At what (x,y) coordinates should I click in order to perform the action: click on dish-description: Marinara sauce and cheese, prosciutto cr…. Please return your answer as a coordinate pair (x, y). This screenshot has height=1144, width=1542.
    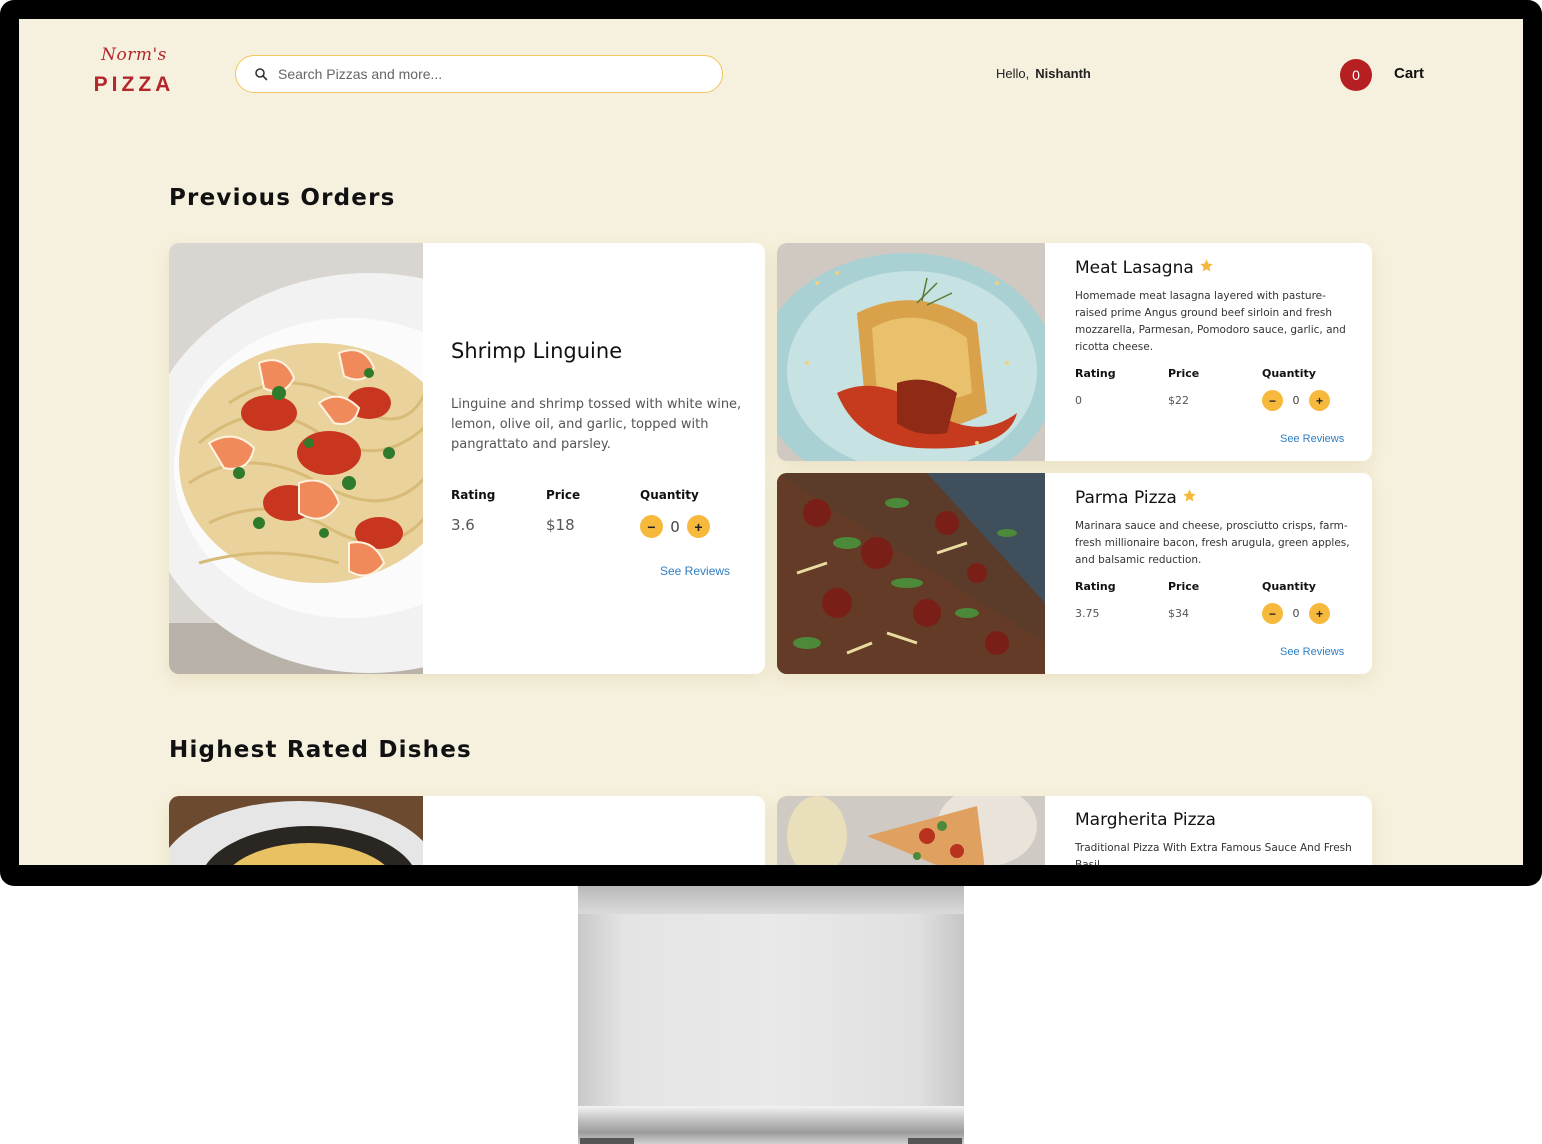
    Looking at the image, I should click on (1212, 543).